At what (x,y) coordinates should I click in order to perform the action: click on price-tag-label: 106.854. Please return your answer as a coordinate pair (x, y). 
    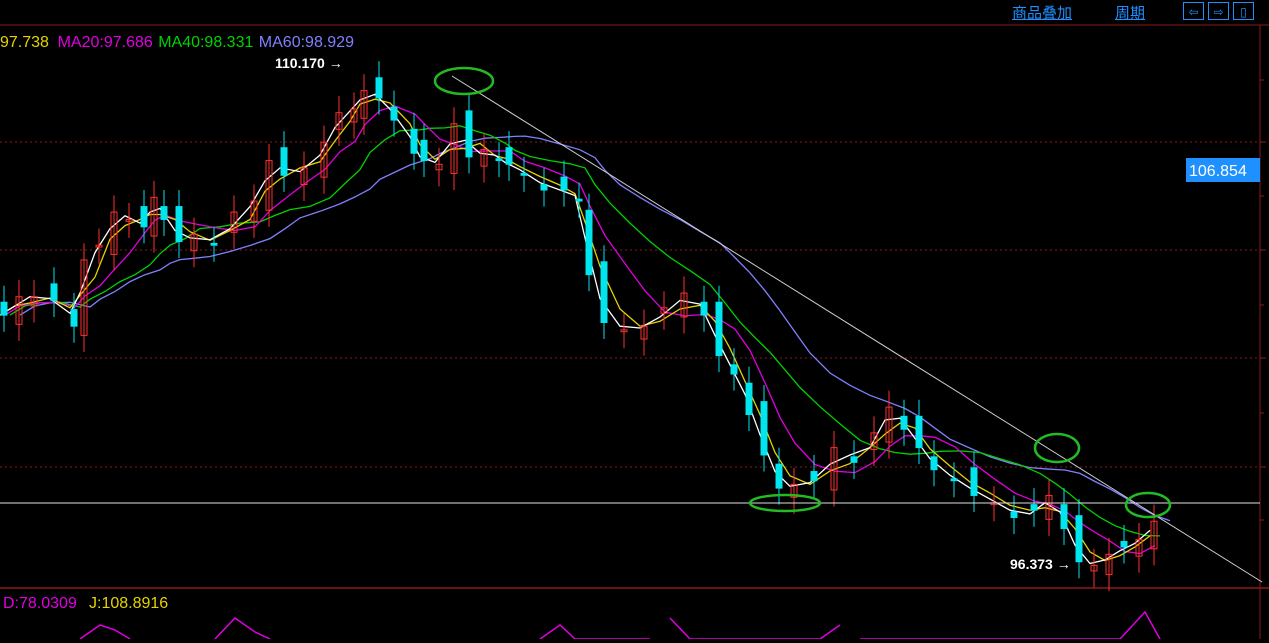
    Looking at the image, I should click on (1218, 171).